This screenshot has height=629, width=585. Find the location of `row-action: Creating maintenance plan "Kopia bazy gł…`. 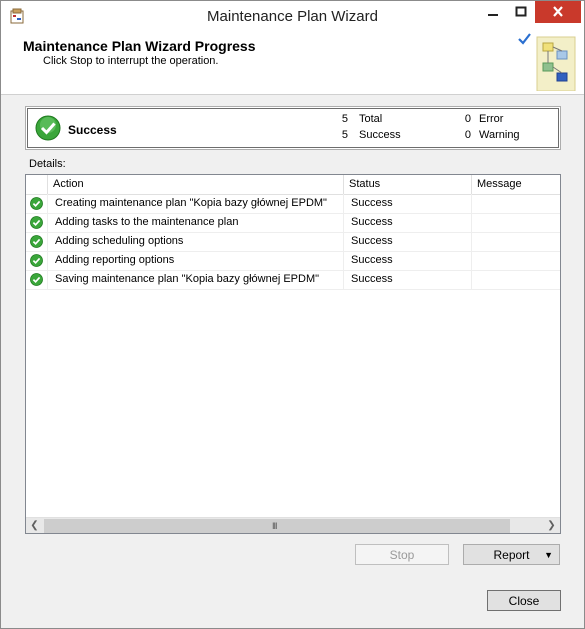

row-action: Creating maintenance plan "Kopia bazy gł… is located at coordinates (196, 203).